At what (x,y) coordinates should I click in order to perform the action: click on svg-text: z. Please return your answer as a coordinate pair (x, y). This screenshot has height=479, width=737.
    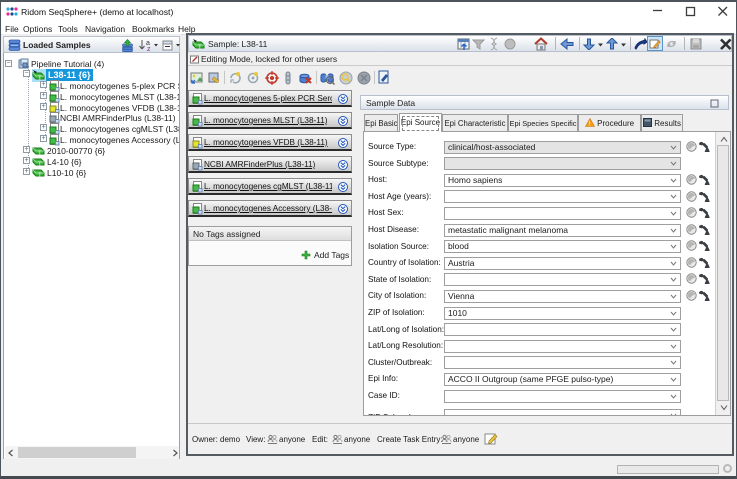
    Looking at the image, I should click on (149, 49).